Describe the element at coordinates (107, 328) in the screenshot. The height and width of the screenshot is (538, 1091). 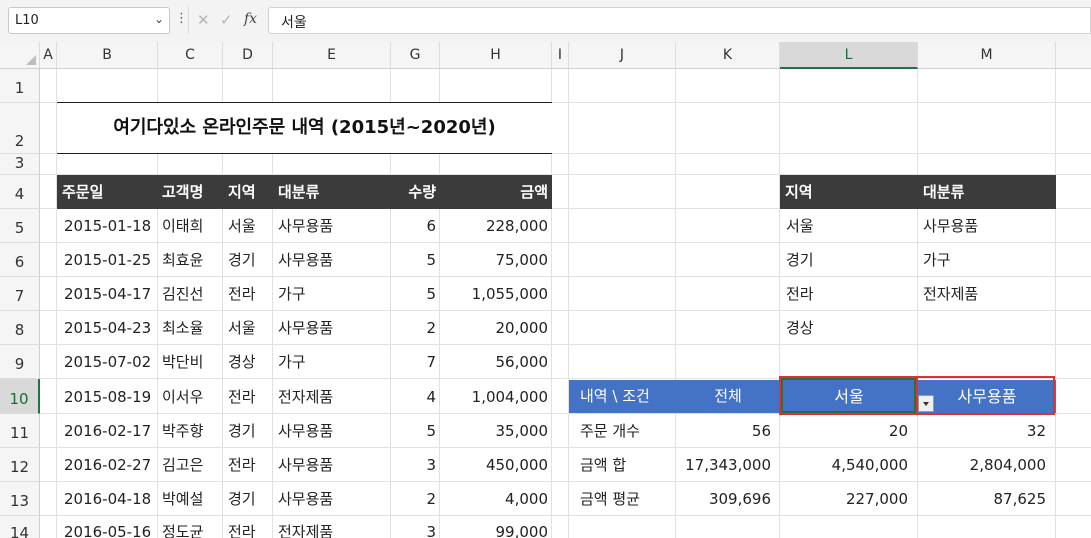
I see `order-date: 2015-04-23` at that location.